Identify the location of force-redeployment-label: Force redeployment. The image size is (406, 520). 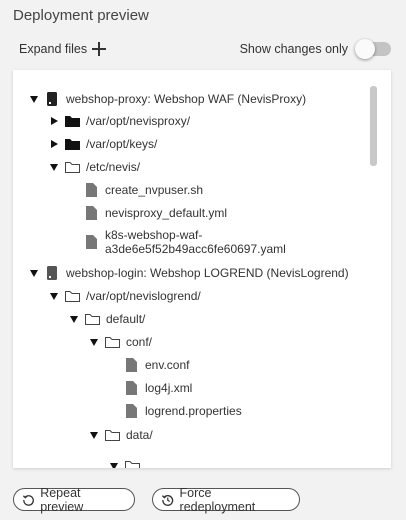
(217, 499).